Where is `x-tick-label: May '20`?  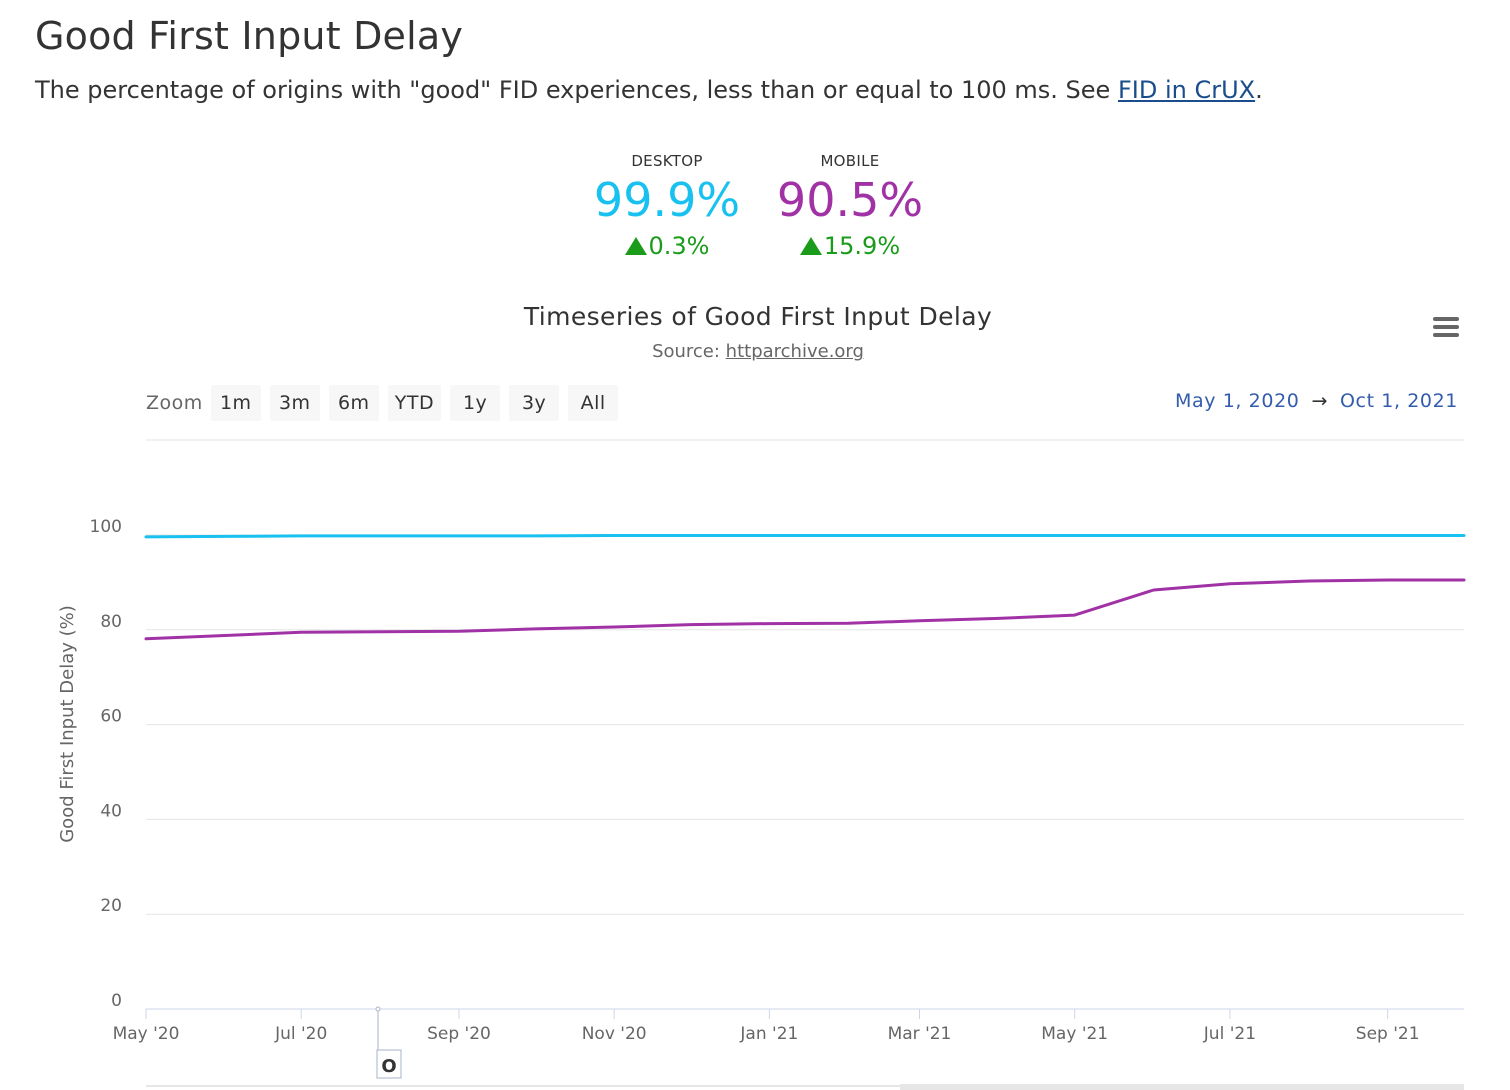 x-tick-label: May '20 is located at coordinates (146, 1034).